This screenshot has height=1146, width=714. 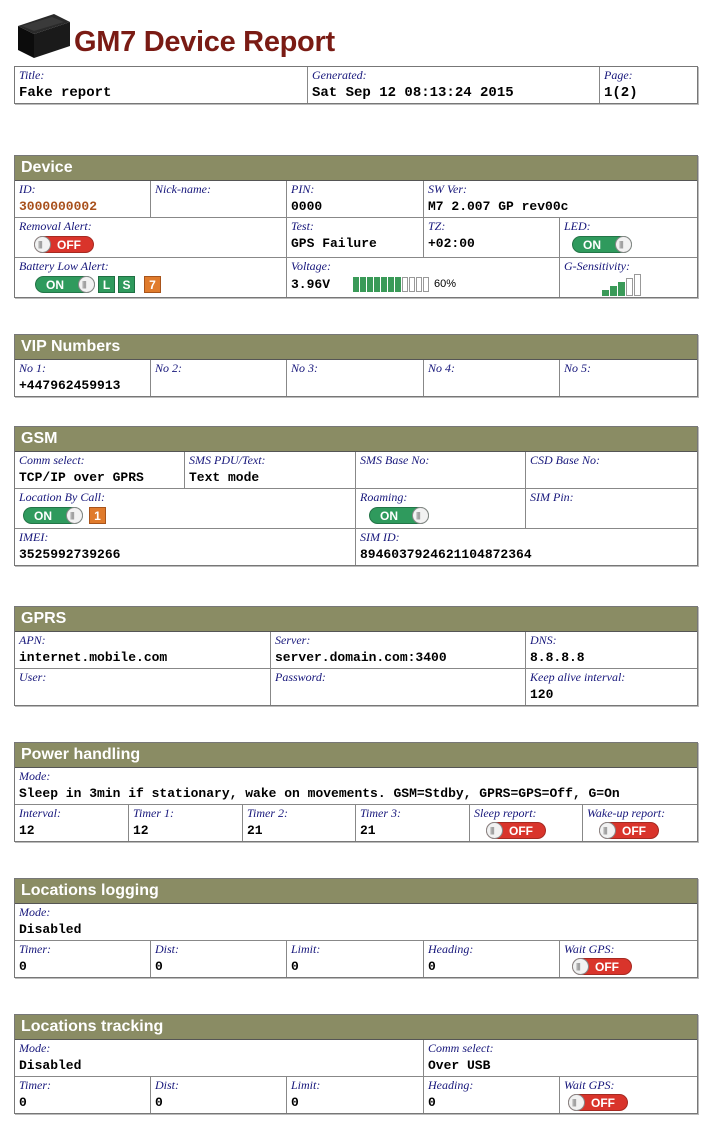 I want to click on tz-label: TZ:, so click(x=437, y=226).